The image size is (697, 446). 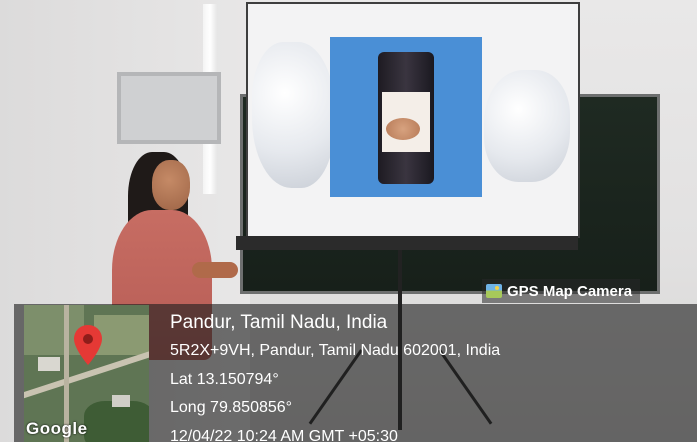 What do you see at coordinates (494, 291) in the screenshot?
I see `camera-map-icon` at bounding box center [494, 291].